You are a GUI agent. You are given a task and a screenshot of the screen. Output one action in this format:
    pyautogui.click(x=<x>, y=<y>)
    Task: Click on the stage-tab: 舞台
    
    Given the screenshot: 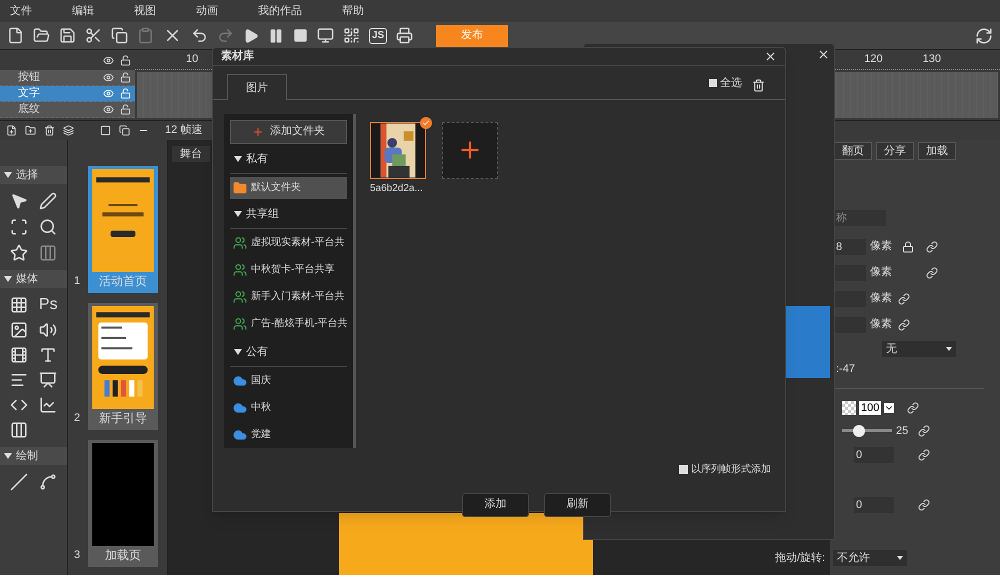 What is the action you would take?
    pyautogui.click(x=191, y=154)
    